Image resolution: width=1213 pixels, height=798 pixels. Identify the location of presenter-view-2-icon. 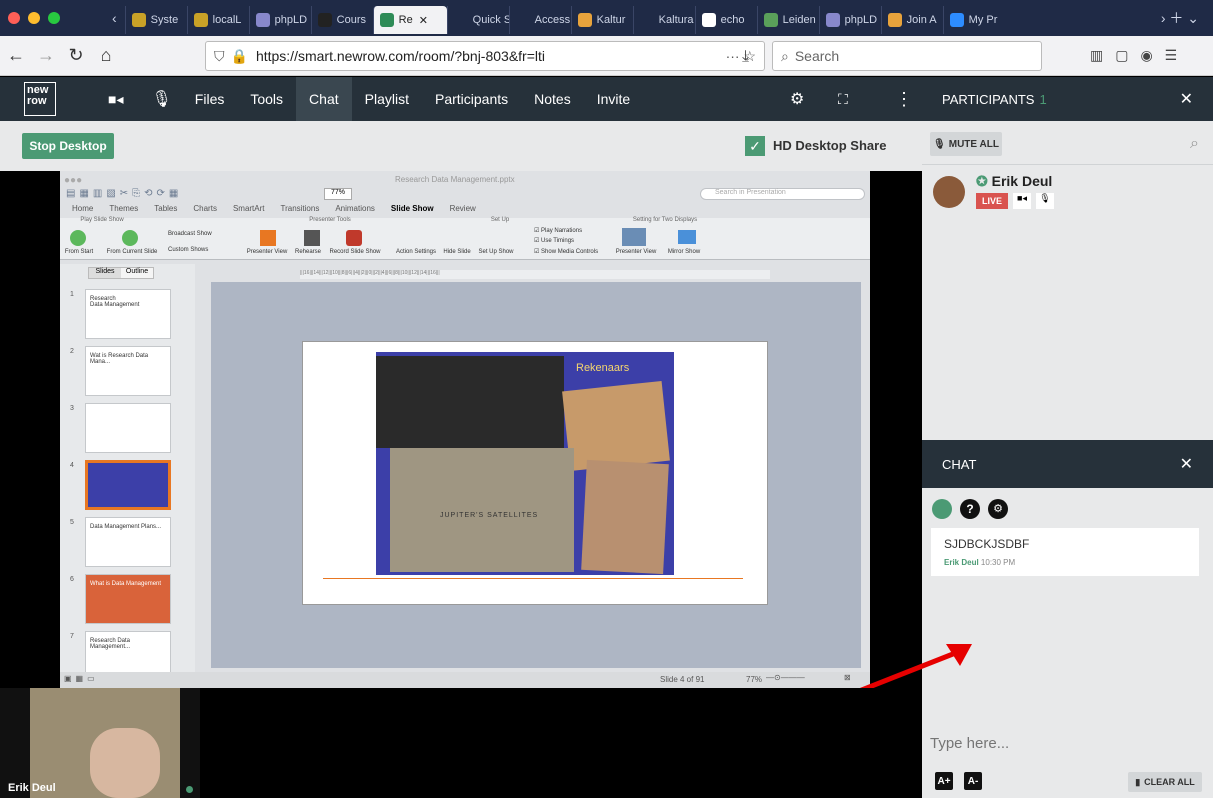
(634, 237).